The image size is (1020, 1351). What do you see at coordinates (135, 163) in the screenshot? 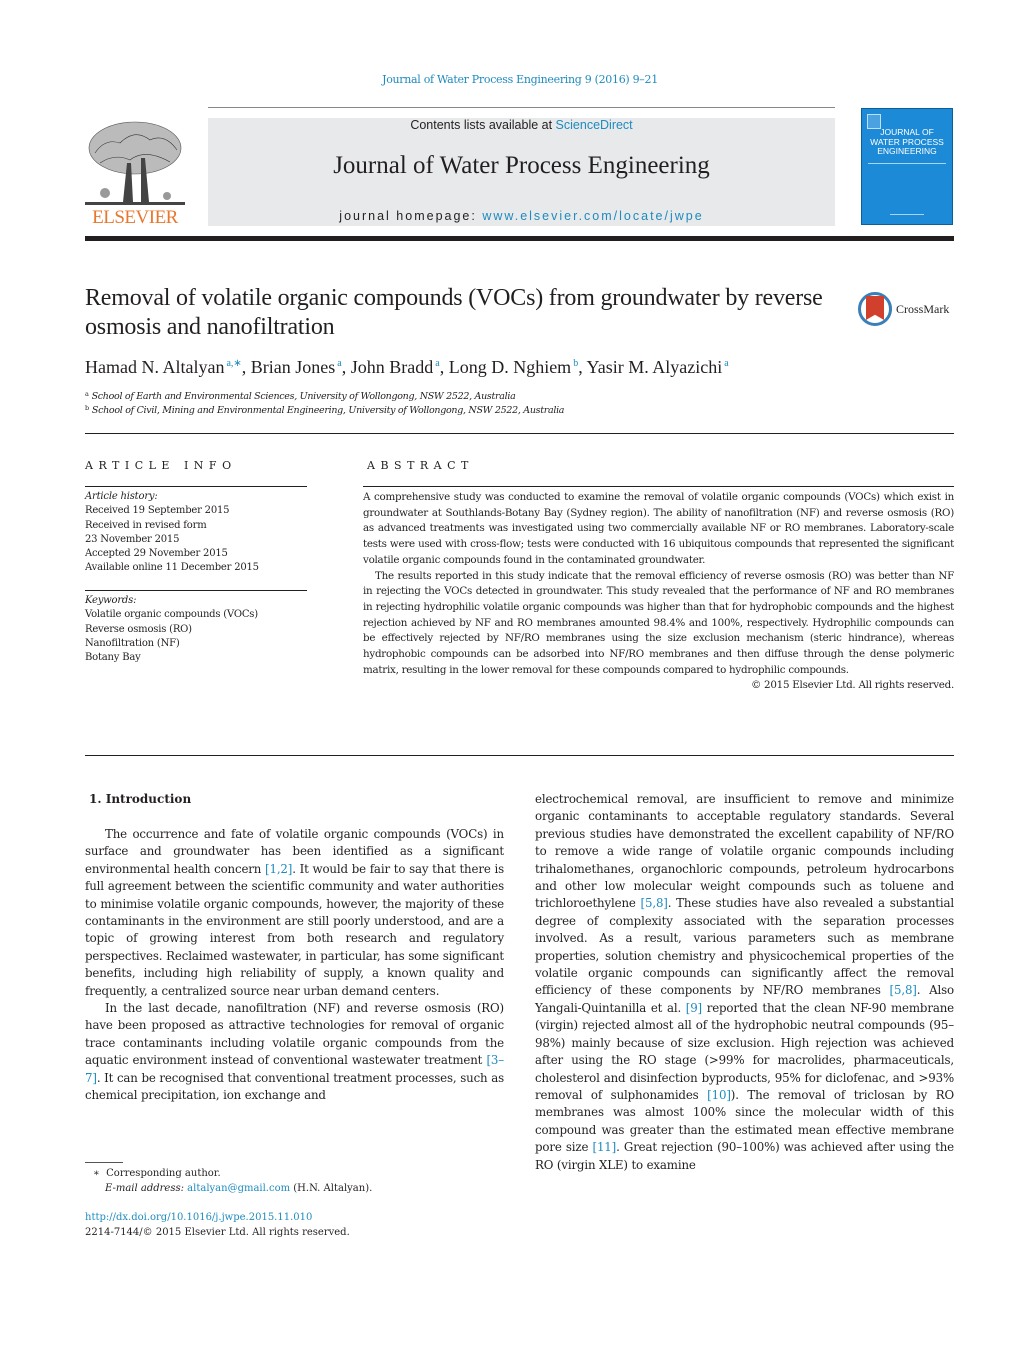
I see `tree-icon` at bounding box center [135, 163].